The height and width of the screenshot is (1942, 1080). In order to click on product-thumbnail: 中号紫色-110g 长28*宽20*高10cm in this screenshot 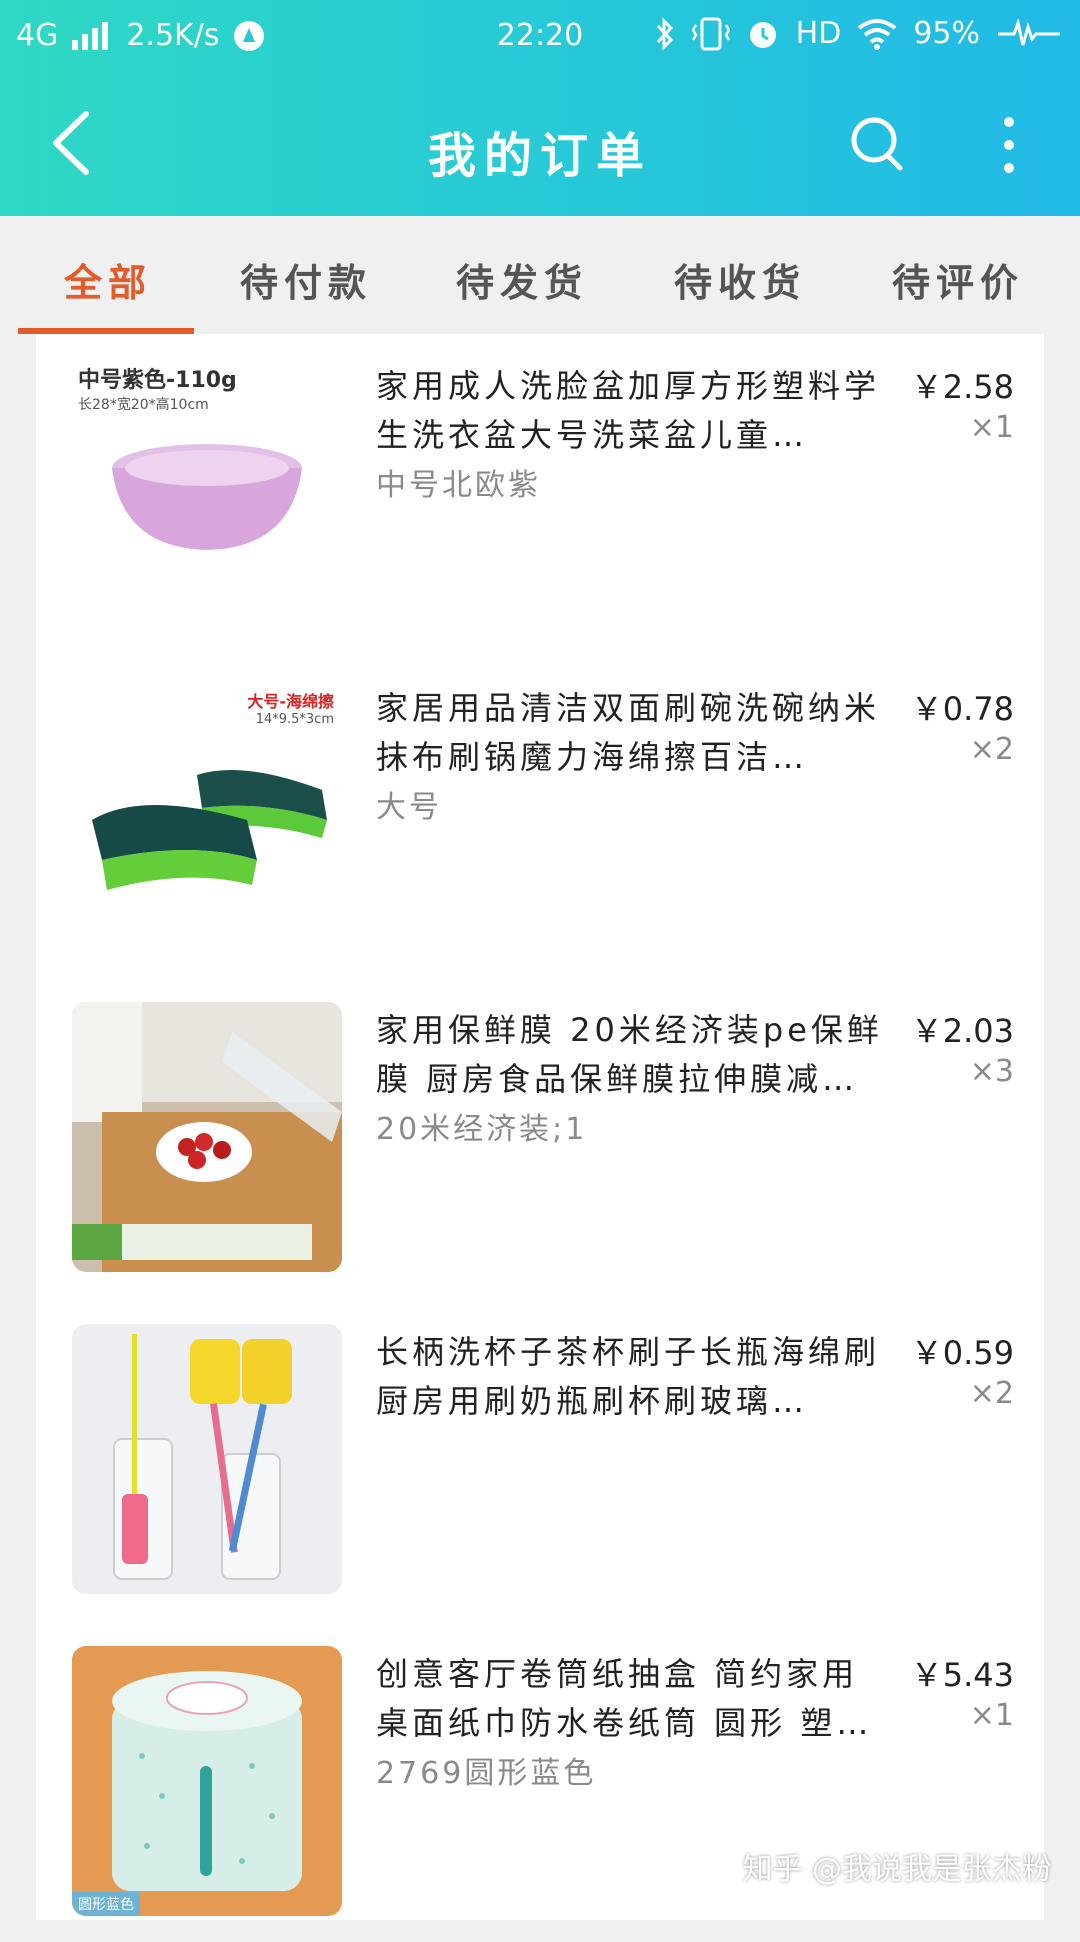, I will do `click(207, 493)`.